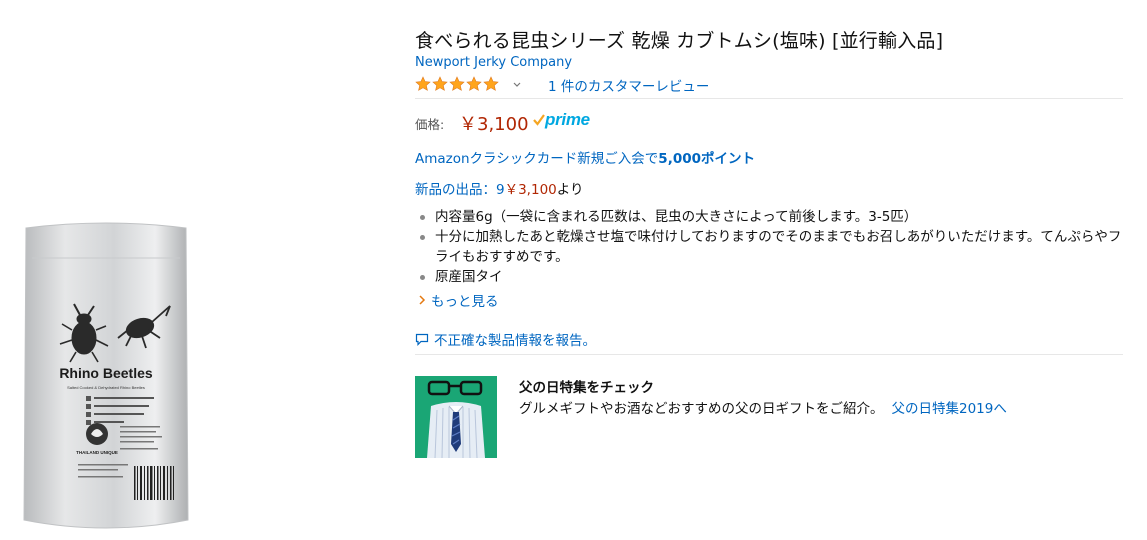 The height and width of the screenshot is (540, 1147). I want to click on offers-prefix: 新品の出品：, so click(455, 190).